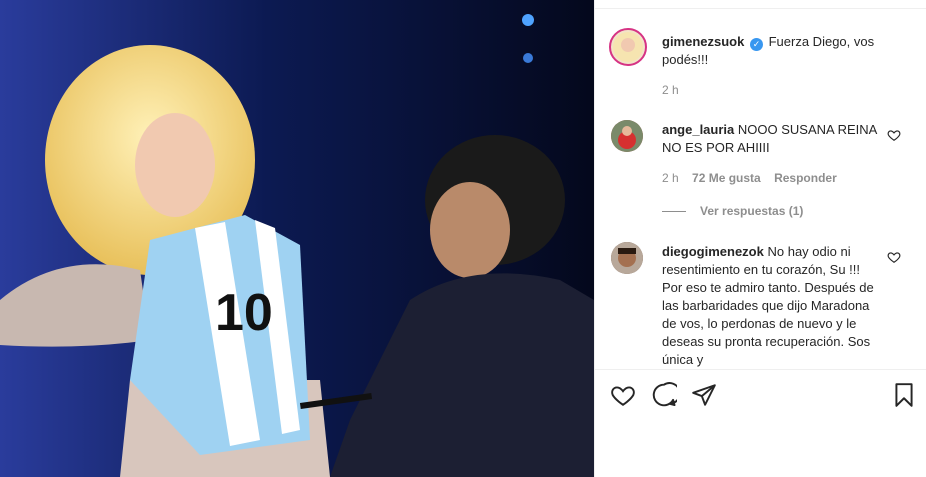 This screenshot has height=477, width=926. I want to click on caption-meta: 2 h, so click(675, 90).